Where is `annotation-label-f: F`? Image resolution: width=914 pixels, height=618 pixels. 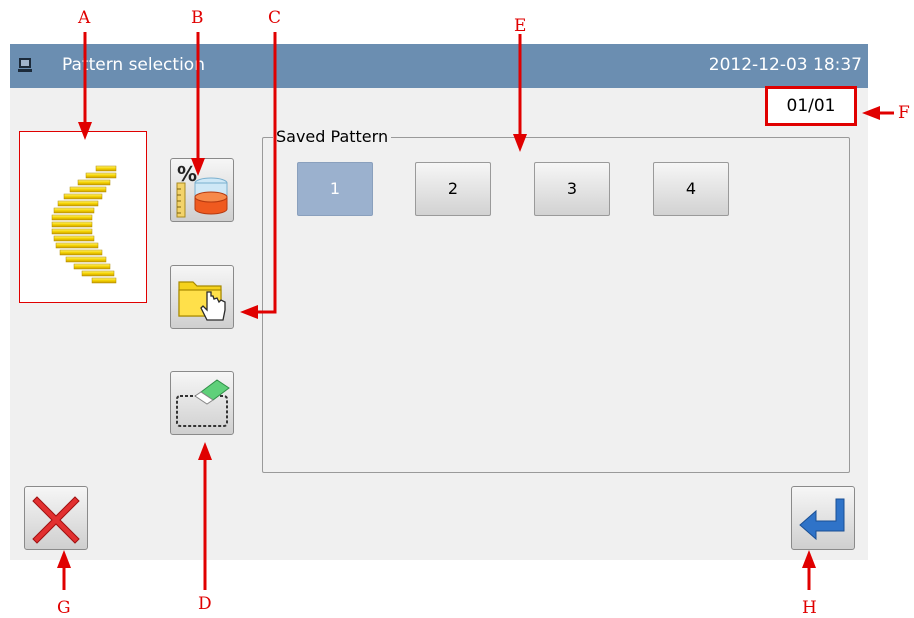
annotation-label-f: F is located at coordinates (904, 113).